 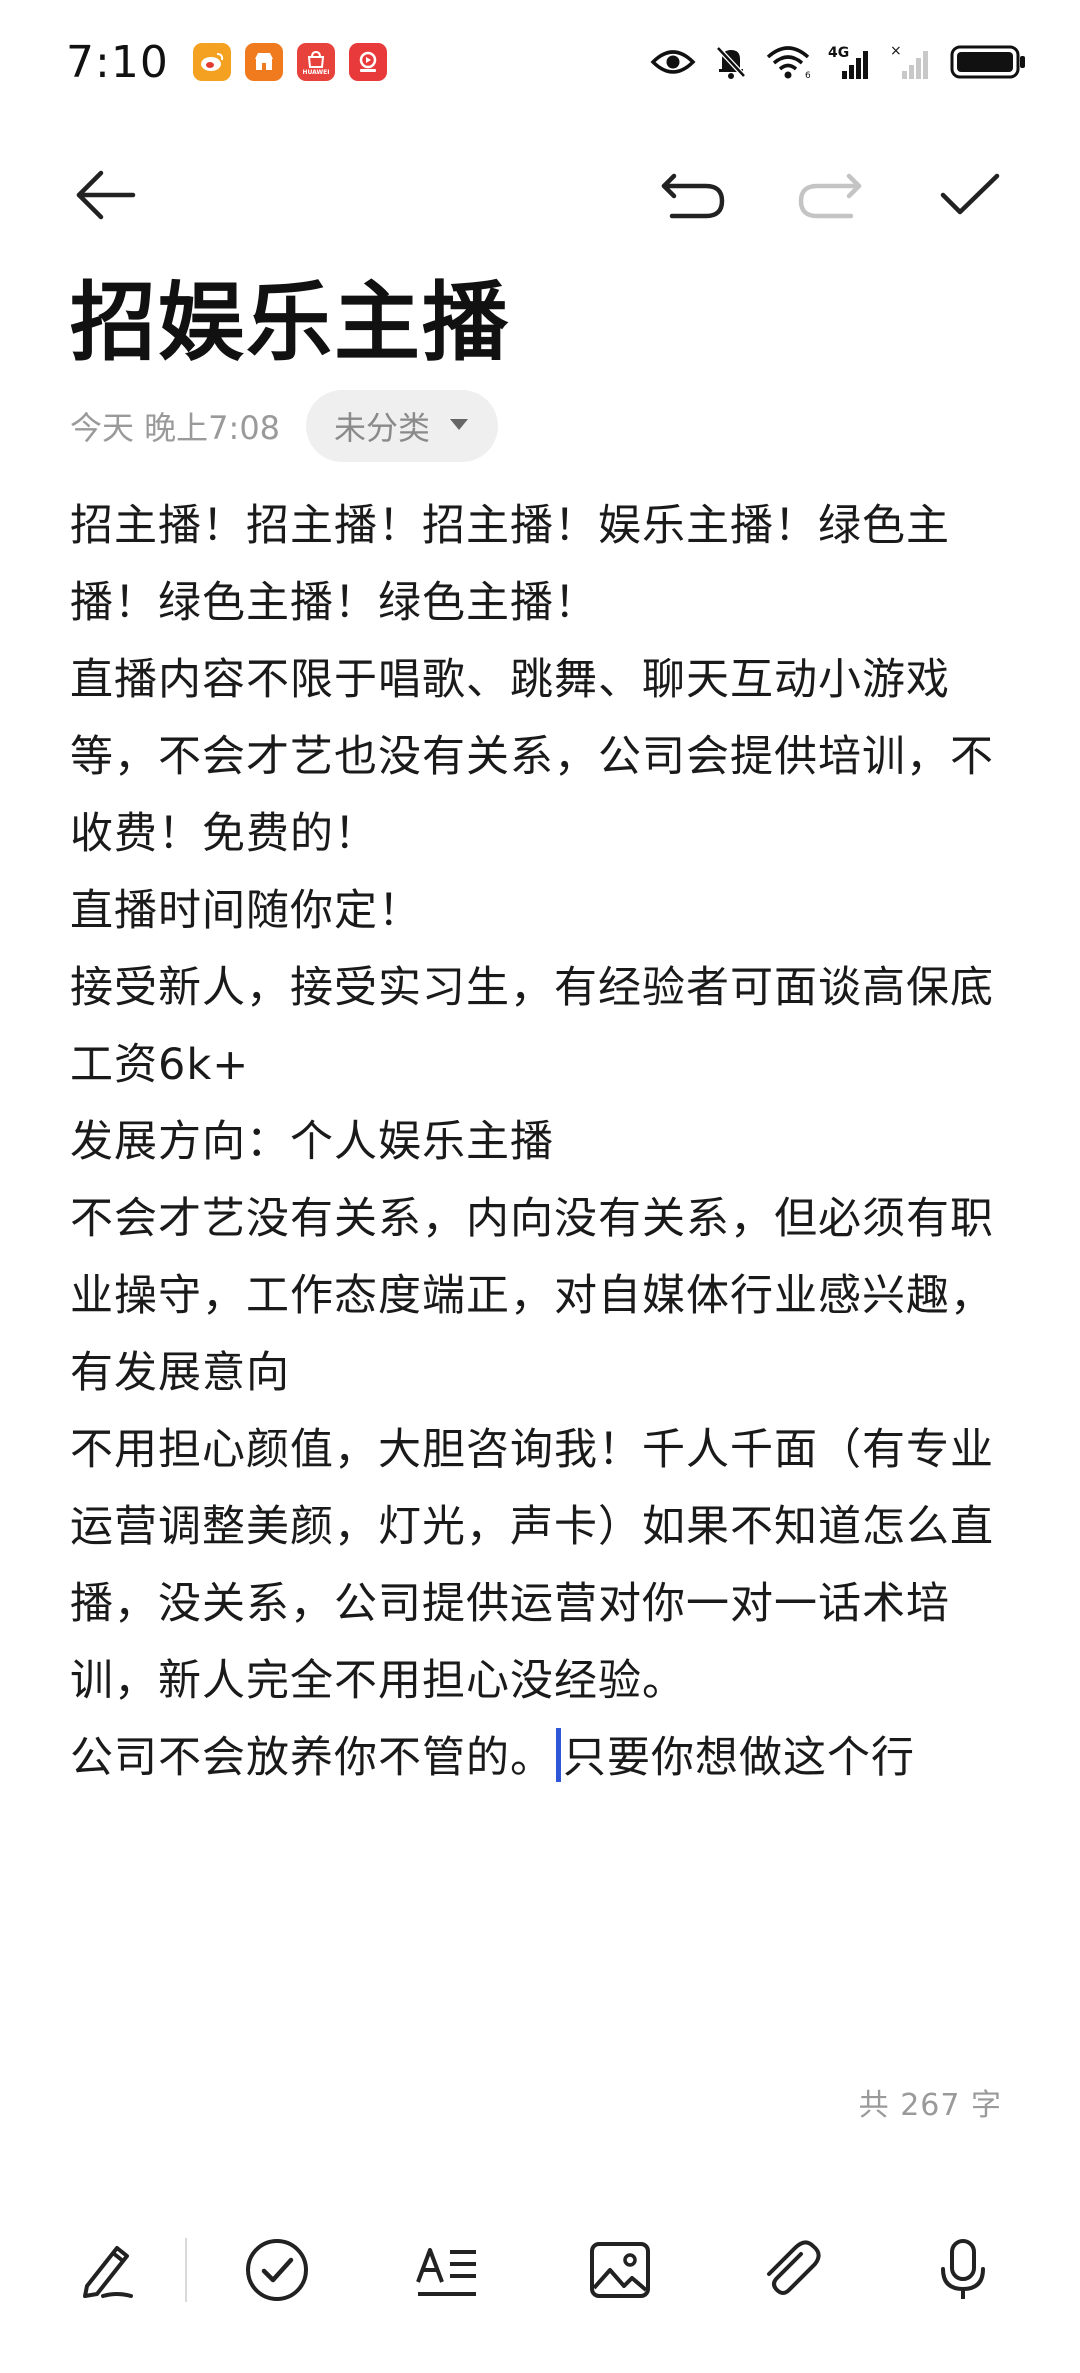 What do you see at coordinates (367, 62) in the screenshot?
I see `taobao-live-icon` at bounding box center [367, 62].